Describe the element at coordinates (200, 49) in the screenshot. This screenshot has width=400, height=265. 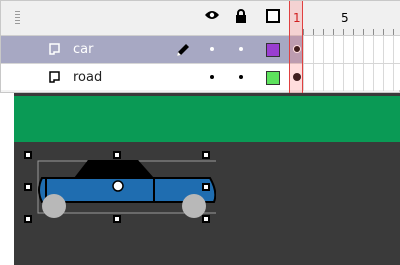
I see `layer-row-car: car` at that location.